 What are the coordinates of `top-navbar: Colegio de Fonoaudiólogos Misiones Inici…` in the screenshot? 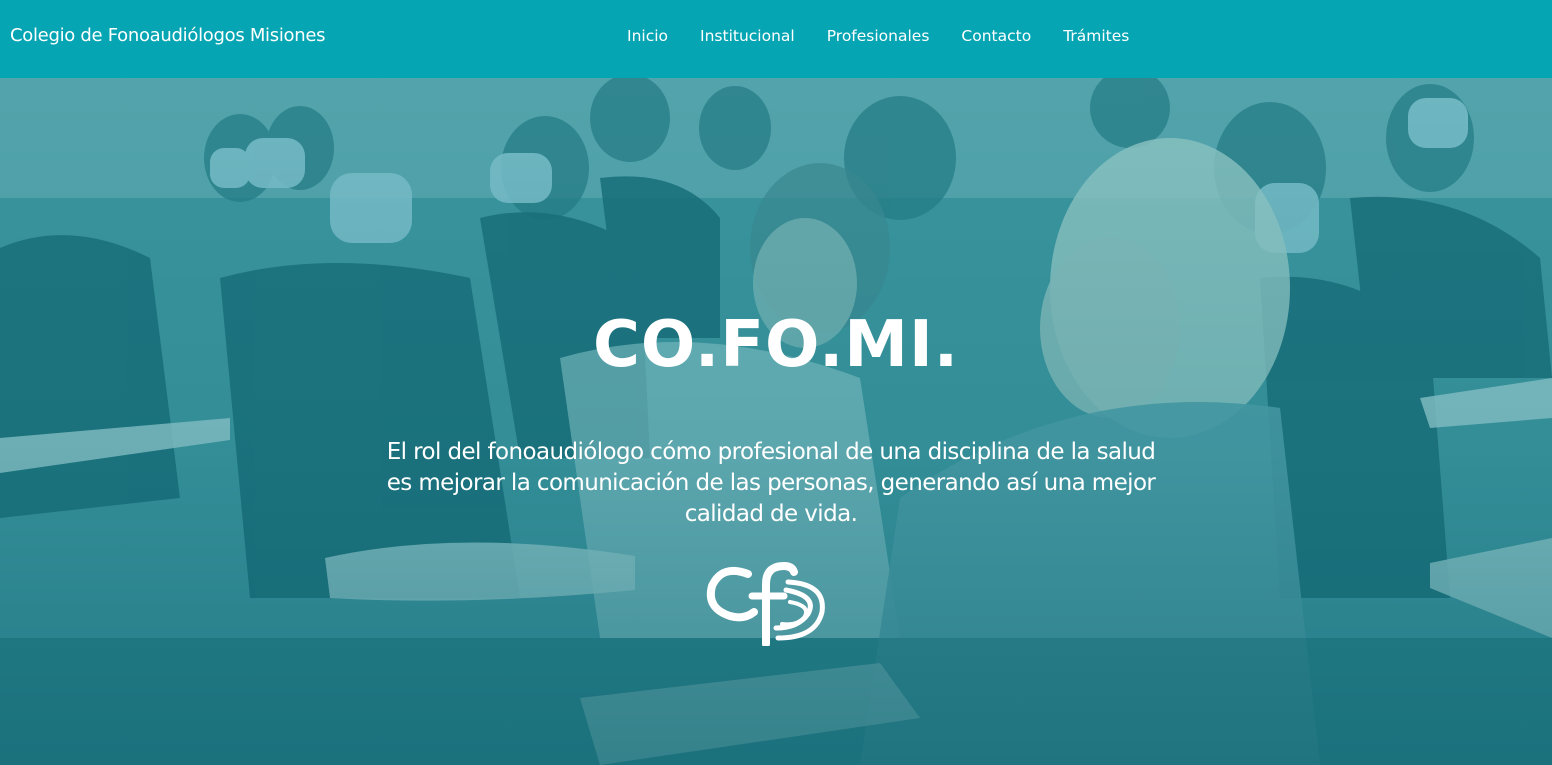 It's located at (776, 39).